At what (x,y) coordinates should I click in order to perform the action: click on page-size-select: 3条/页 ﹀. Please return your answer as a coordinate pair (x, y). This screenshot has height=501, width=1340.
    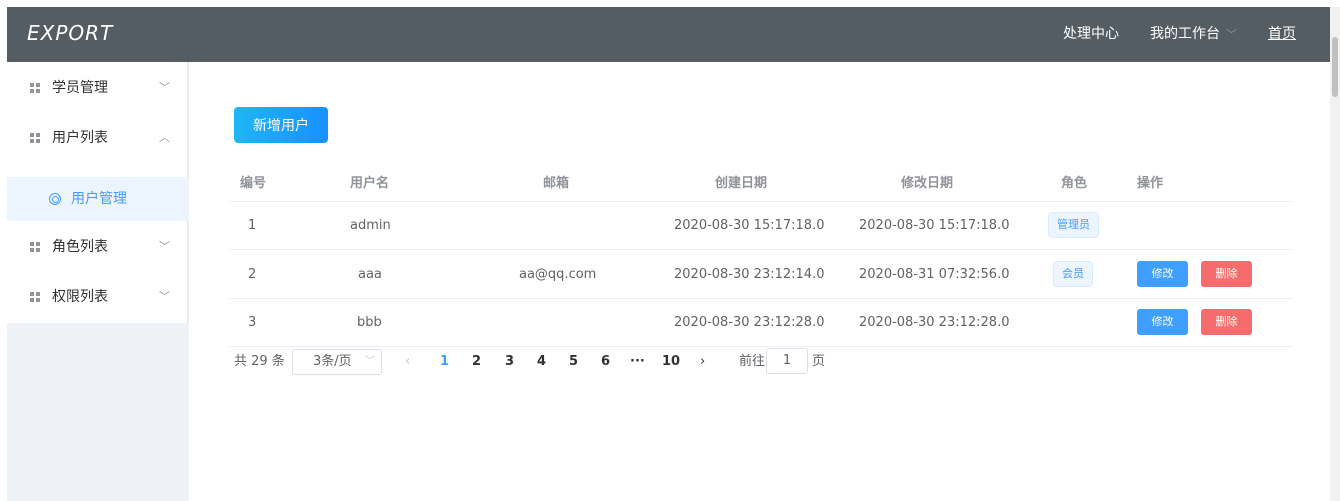
    Looking at the image, I should click on (337, 362).